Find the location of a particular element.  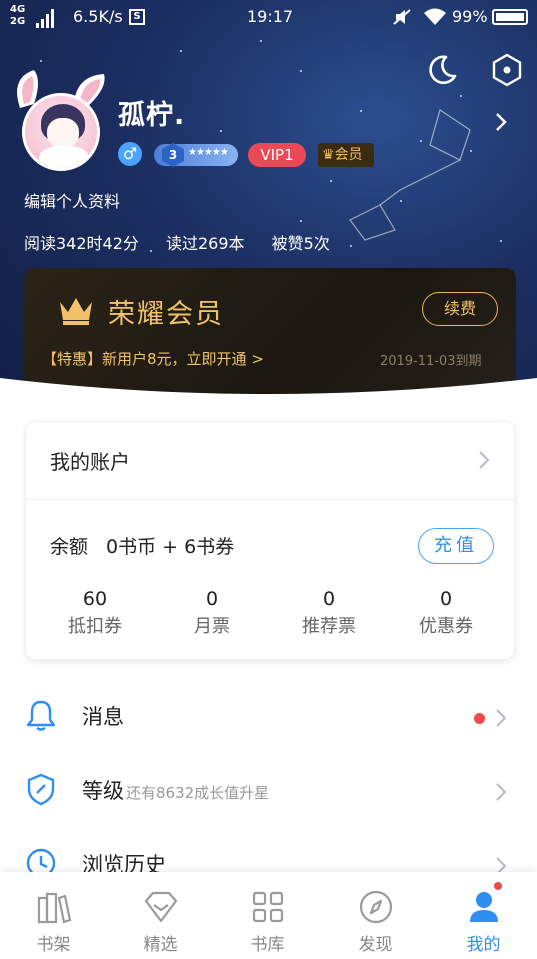

bookshelf-icon is located at coordinates (54, 908).